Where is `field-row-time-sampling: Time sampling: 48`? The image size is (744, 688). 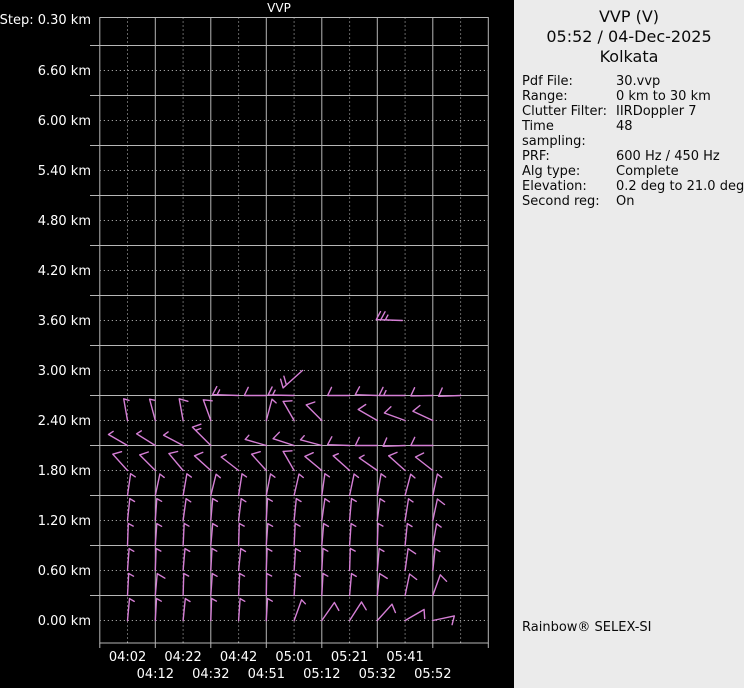 field-row-time-sampling: Time sampling: 48 is located at coordinates (633, 134).